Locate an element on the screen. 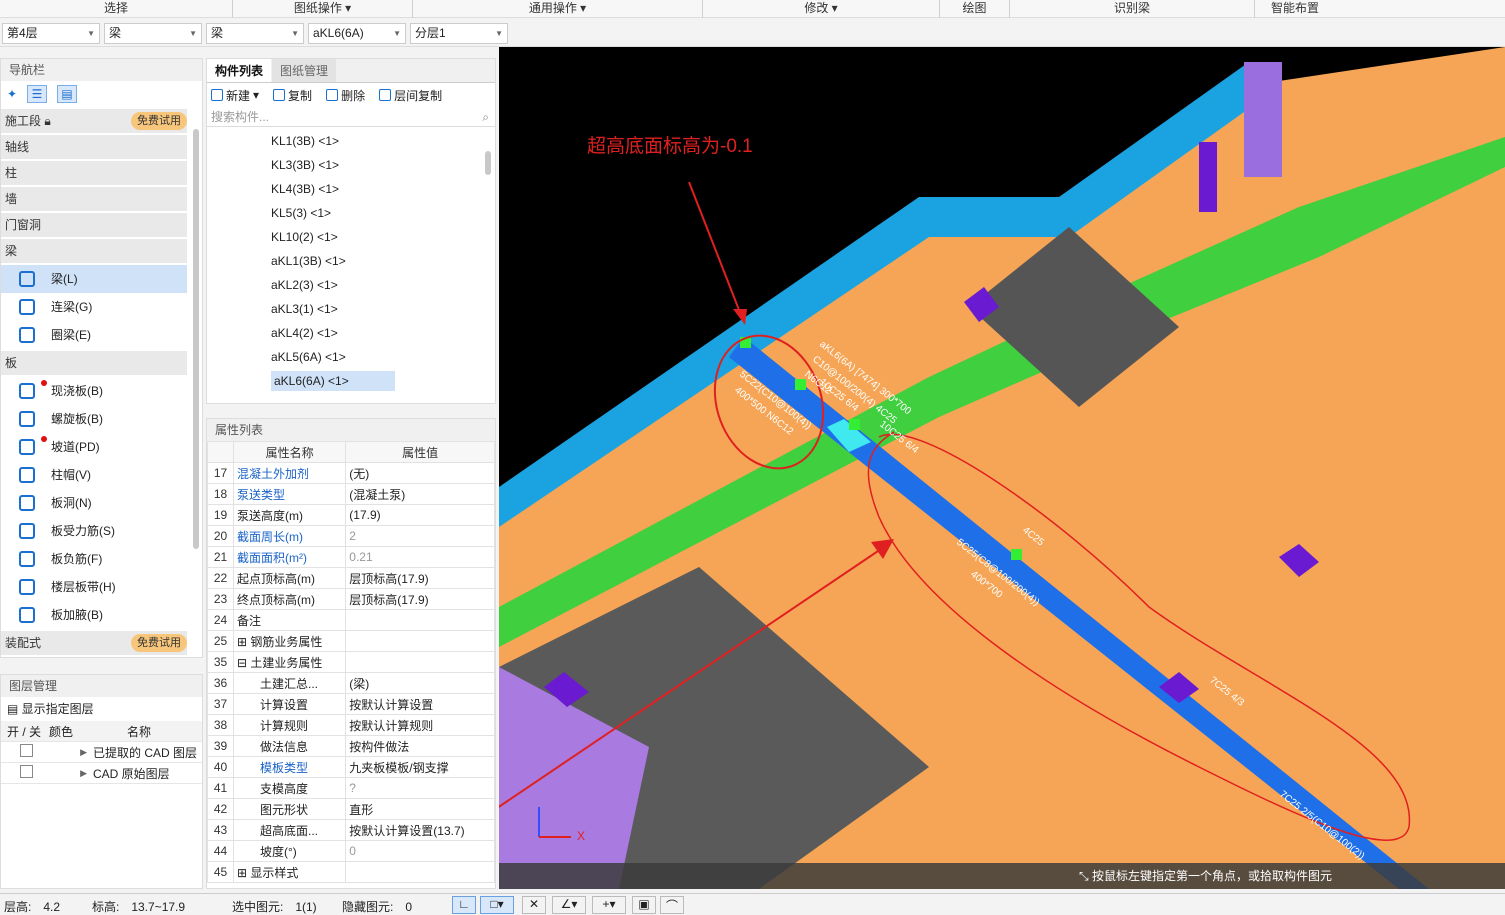 This screenshot has height=915, width=1505. offset-icon: +▾ is located at coordinates (609, 905).